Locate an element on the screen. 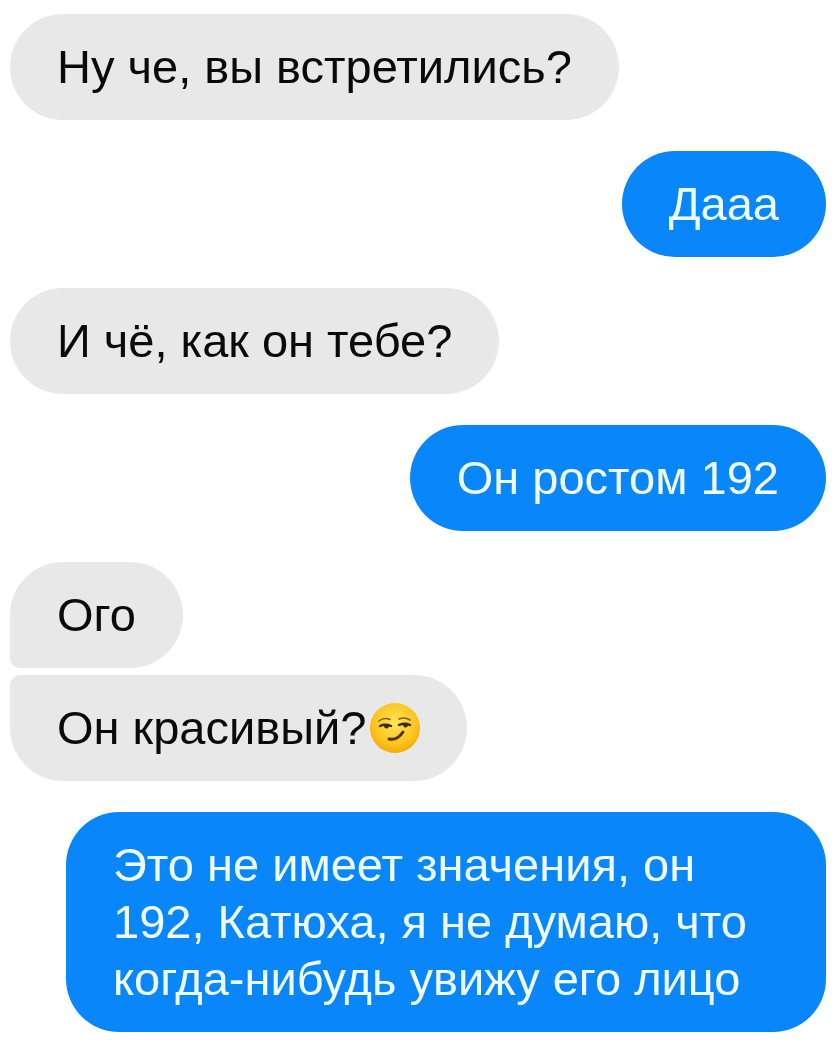 The image size is (835, 1041). message-text: Он ростом 192 is located at coordinates (617, 478).